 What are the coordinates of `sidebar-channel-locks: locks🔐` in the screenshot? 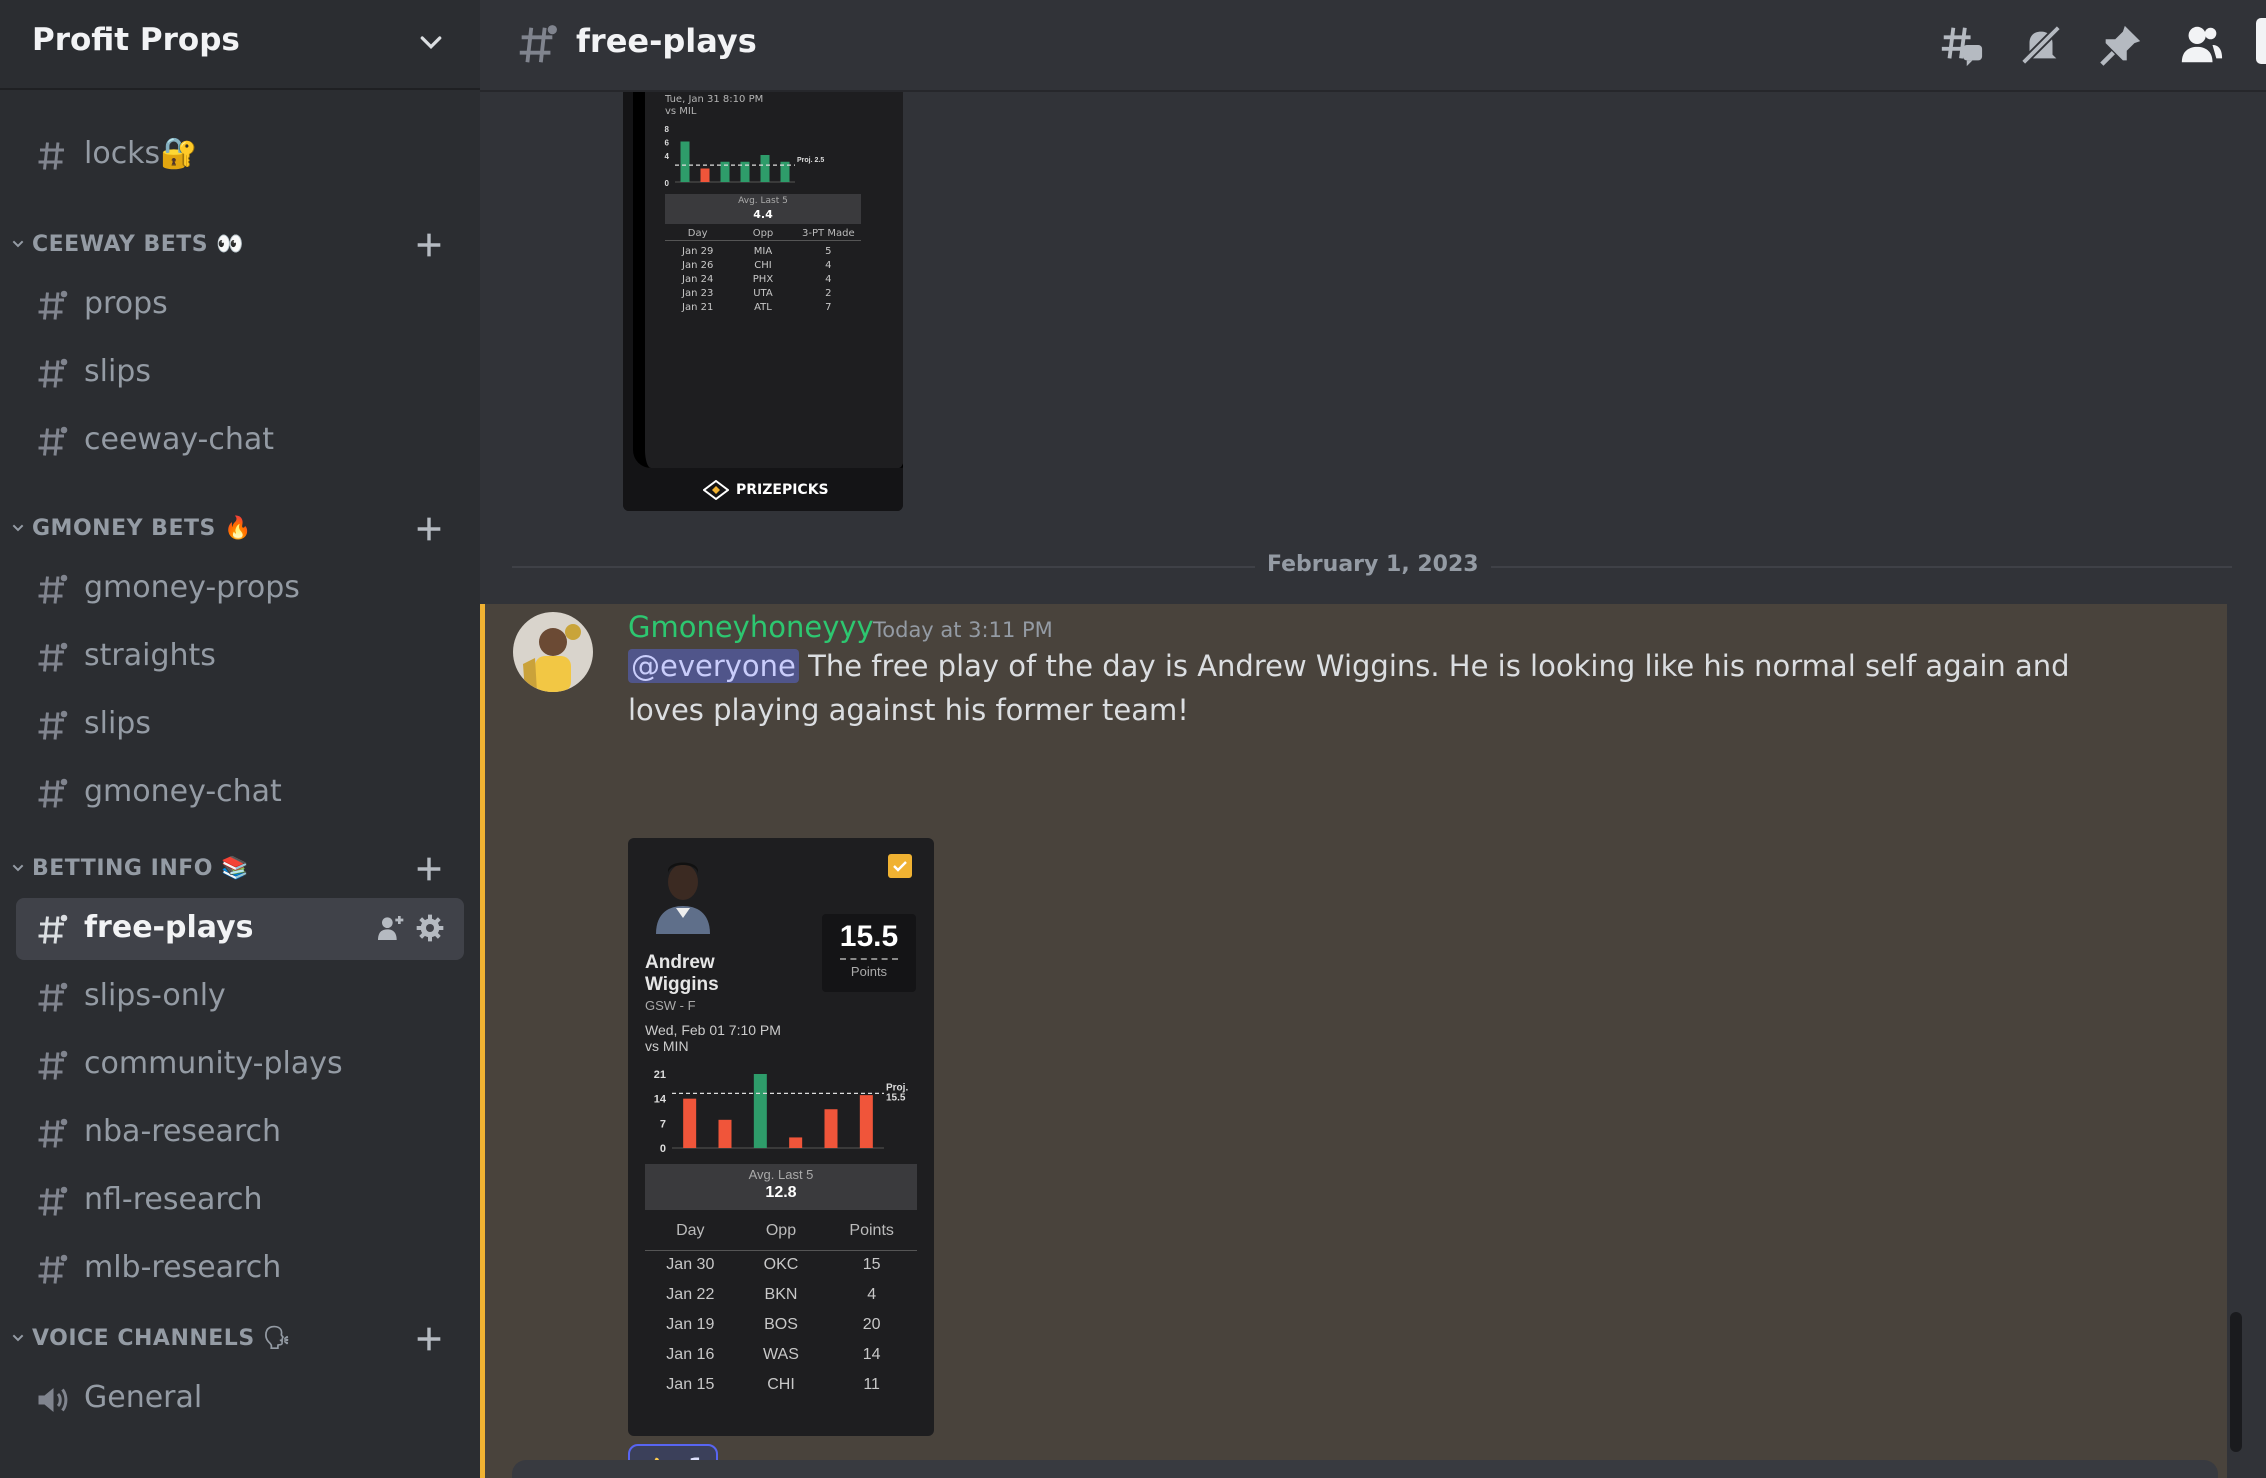 It's located at (240, 155).